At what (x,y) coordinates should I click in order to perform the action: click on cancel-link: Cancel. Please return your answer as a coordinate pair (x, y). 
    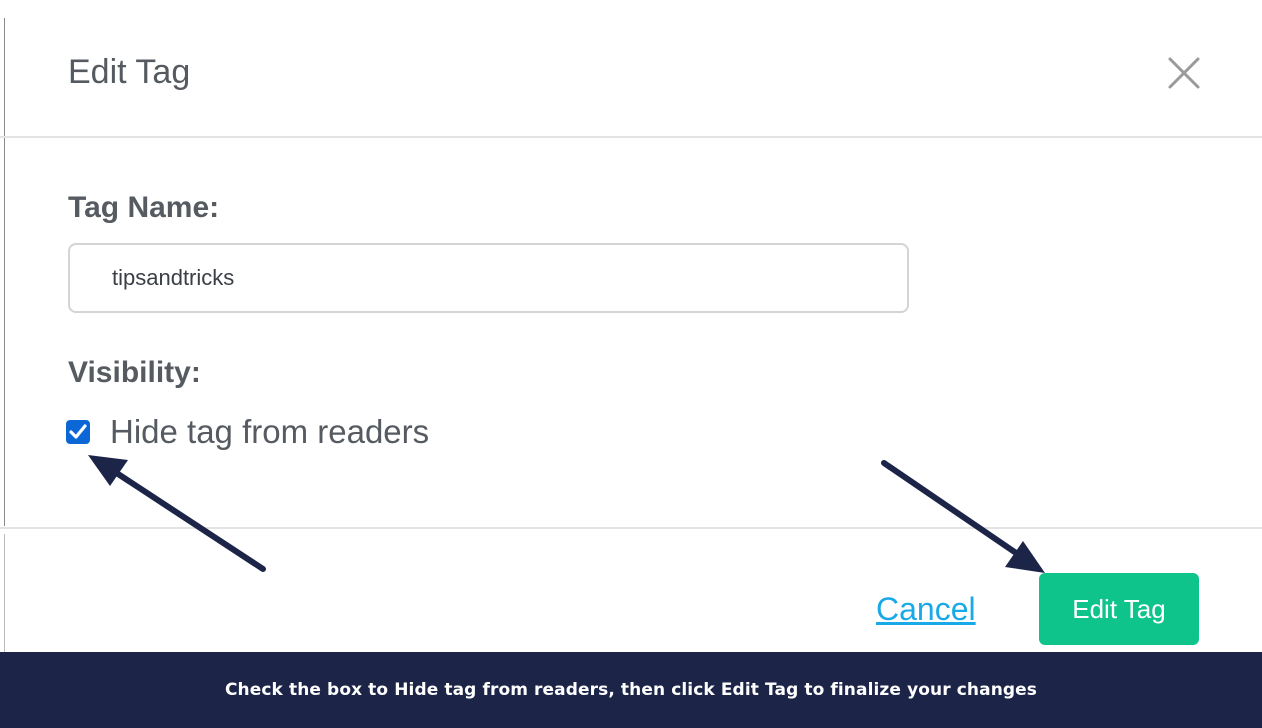
    Looking at the image, I should click on (926, 609).